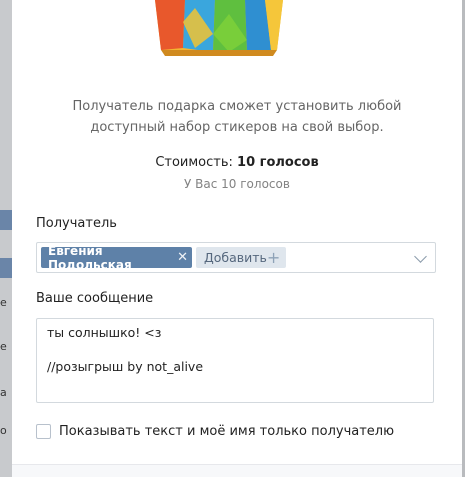 This screenshot has height=477, width=465. I want to click on message-line, so click(235, 349).